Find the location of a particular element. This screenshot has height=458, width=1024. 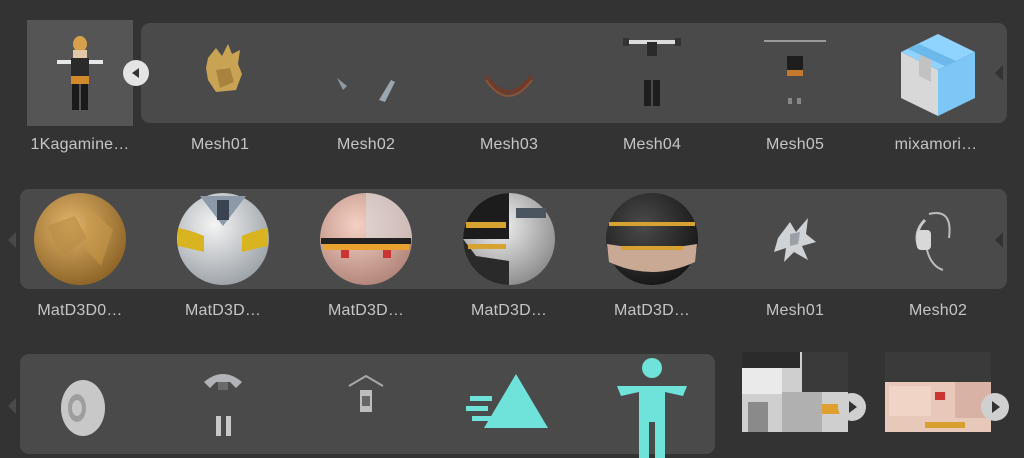

prefab-box-icon is located at coordinates (938, 75).